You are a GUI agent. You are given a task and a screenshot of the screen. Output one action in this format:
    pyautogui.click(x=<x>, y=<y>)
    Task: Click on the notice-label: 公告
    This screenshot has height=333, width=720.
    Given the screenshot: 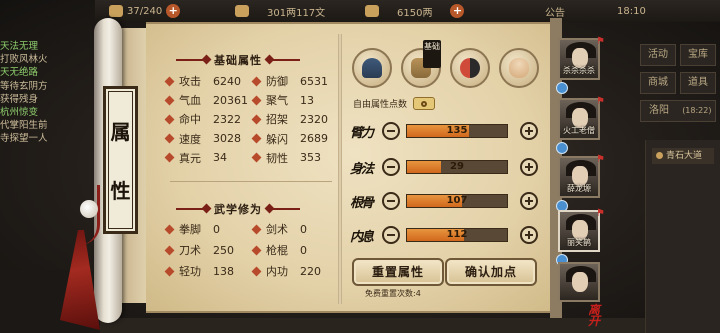 What is the action you would take?
    pyautogui.click(x=555, y=13)
    